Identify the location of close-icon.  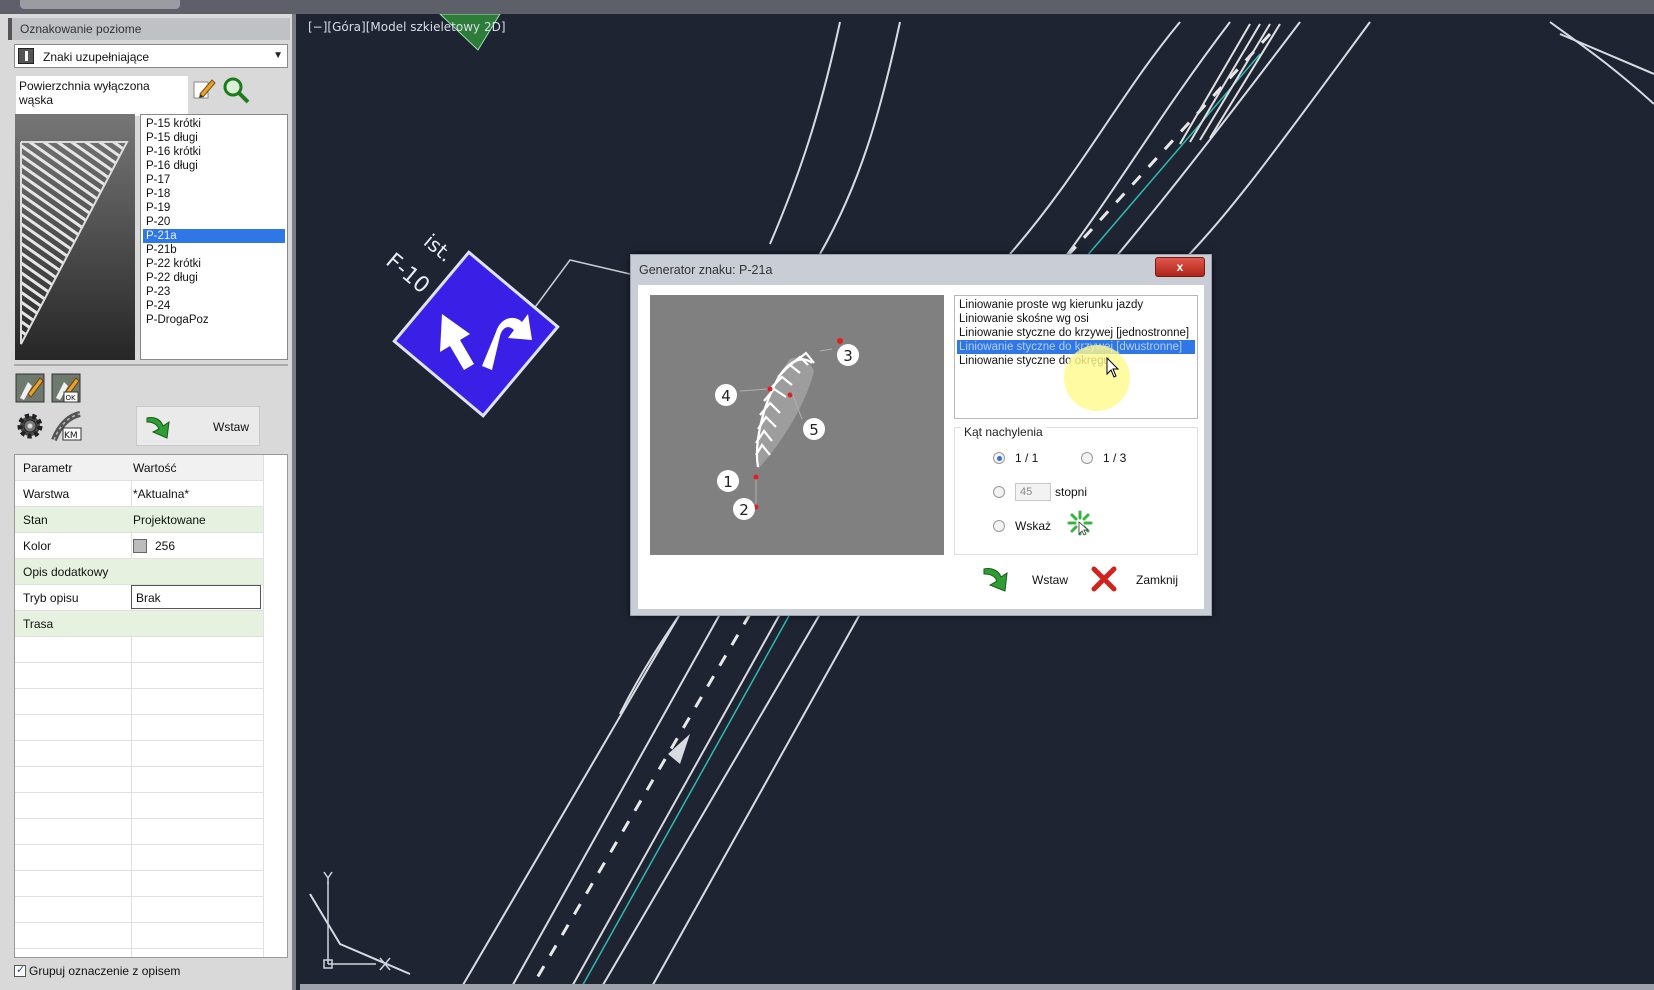
(1104, 579).